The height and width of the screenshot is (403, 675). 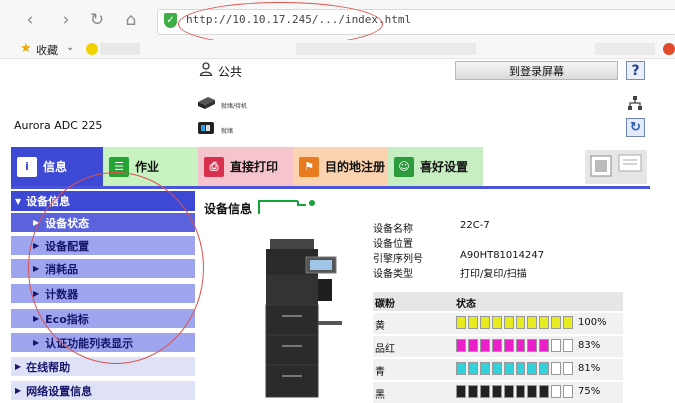 What do you see at coordinates (380, 326) in the screenshot?
I see `toner-name: 黄` at bounding box center [380, 326].